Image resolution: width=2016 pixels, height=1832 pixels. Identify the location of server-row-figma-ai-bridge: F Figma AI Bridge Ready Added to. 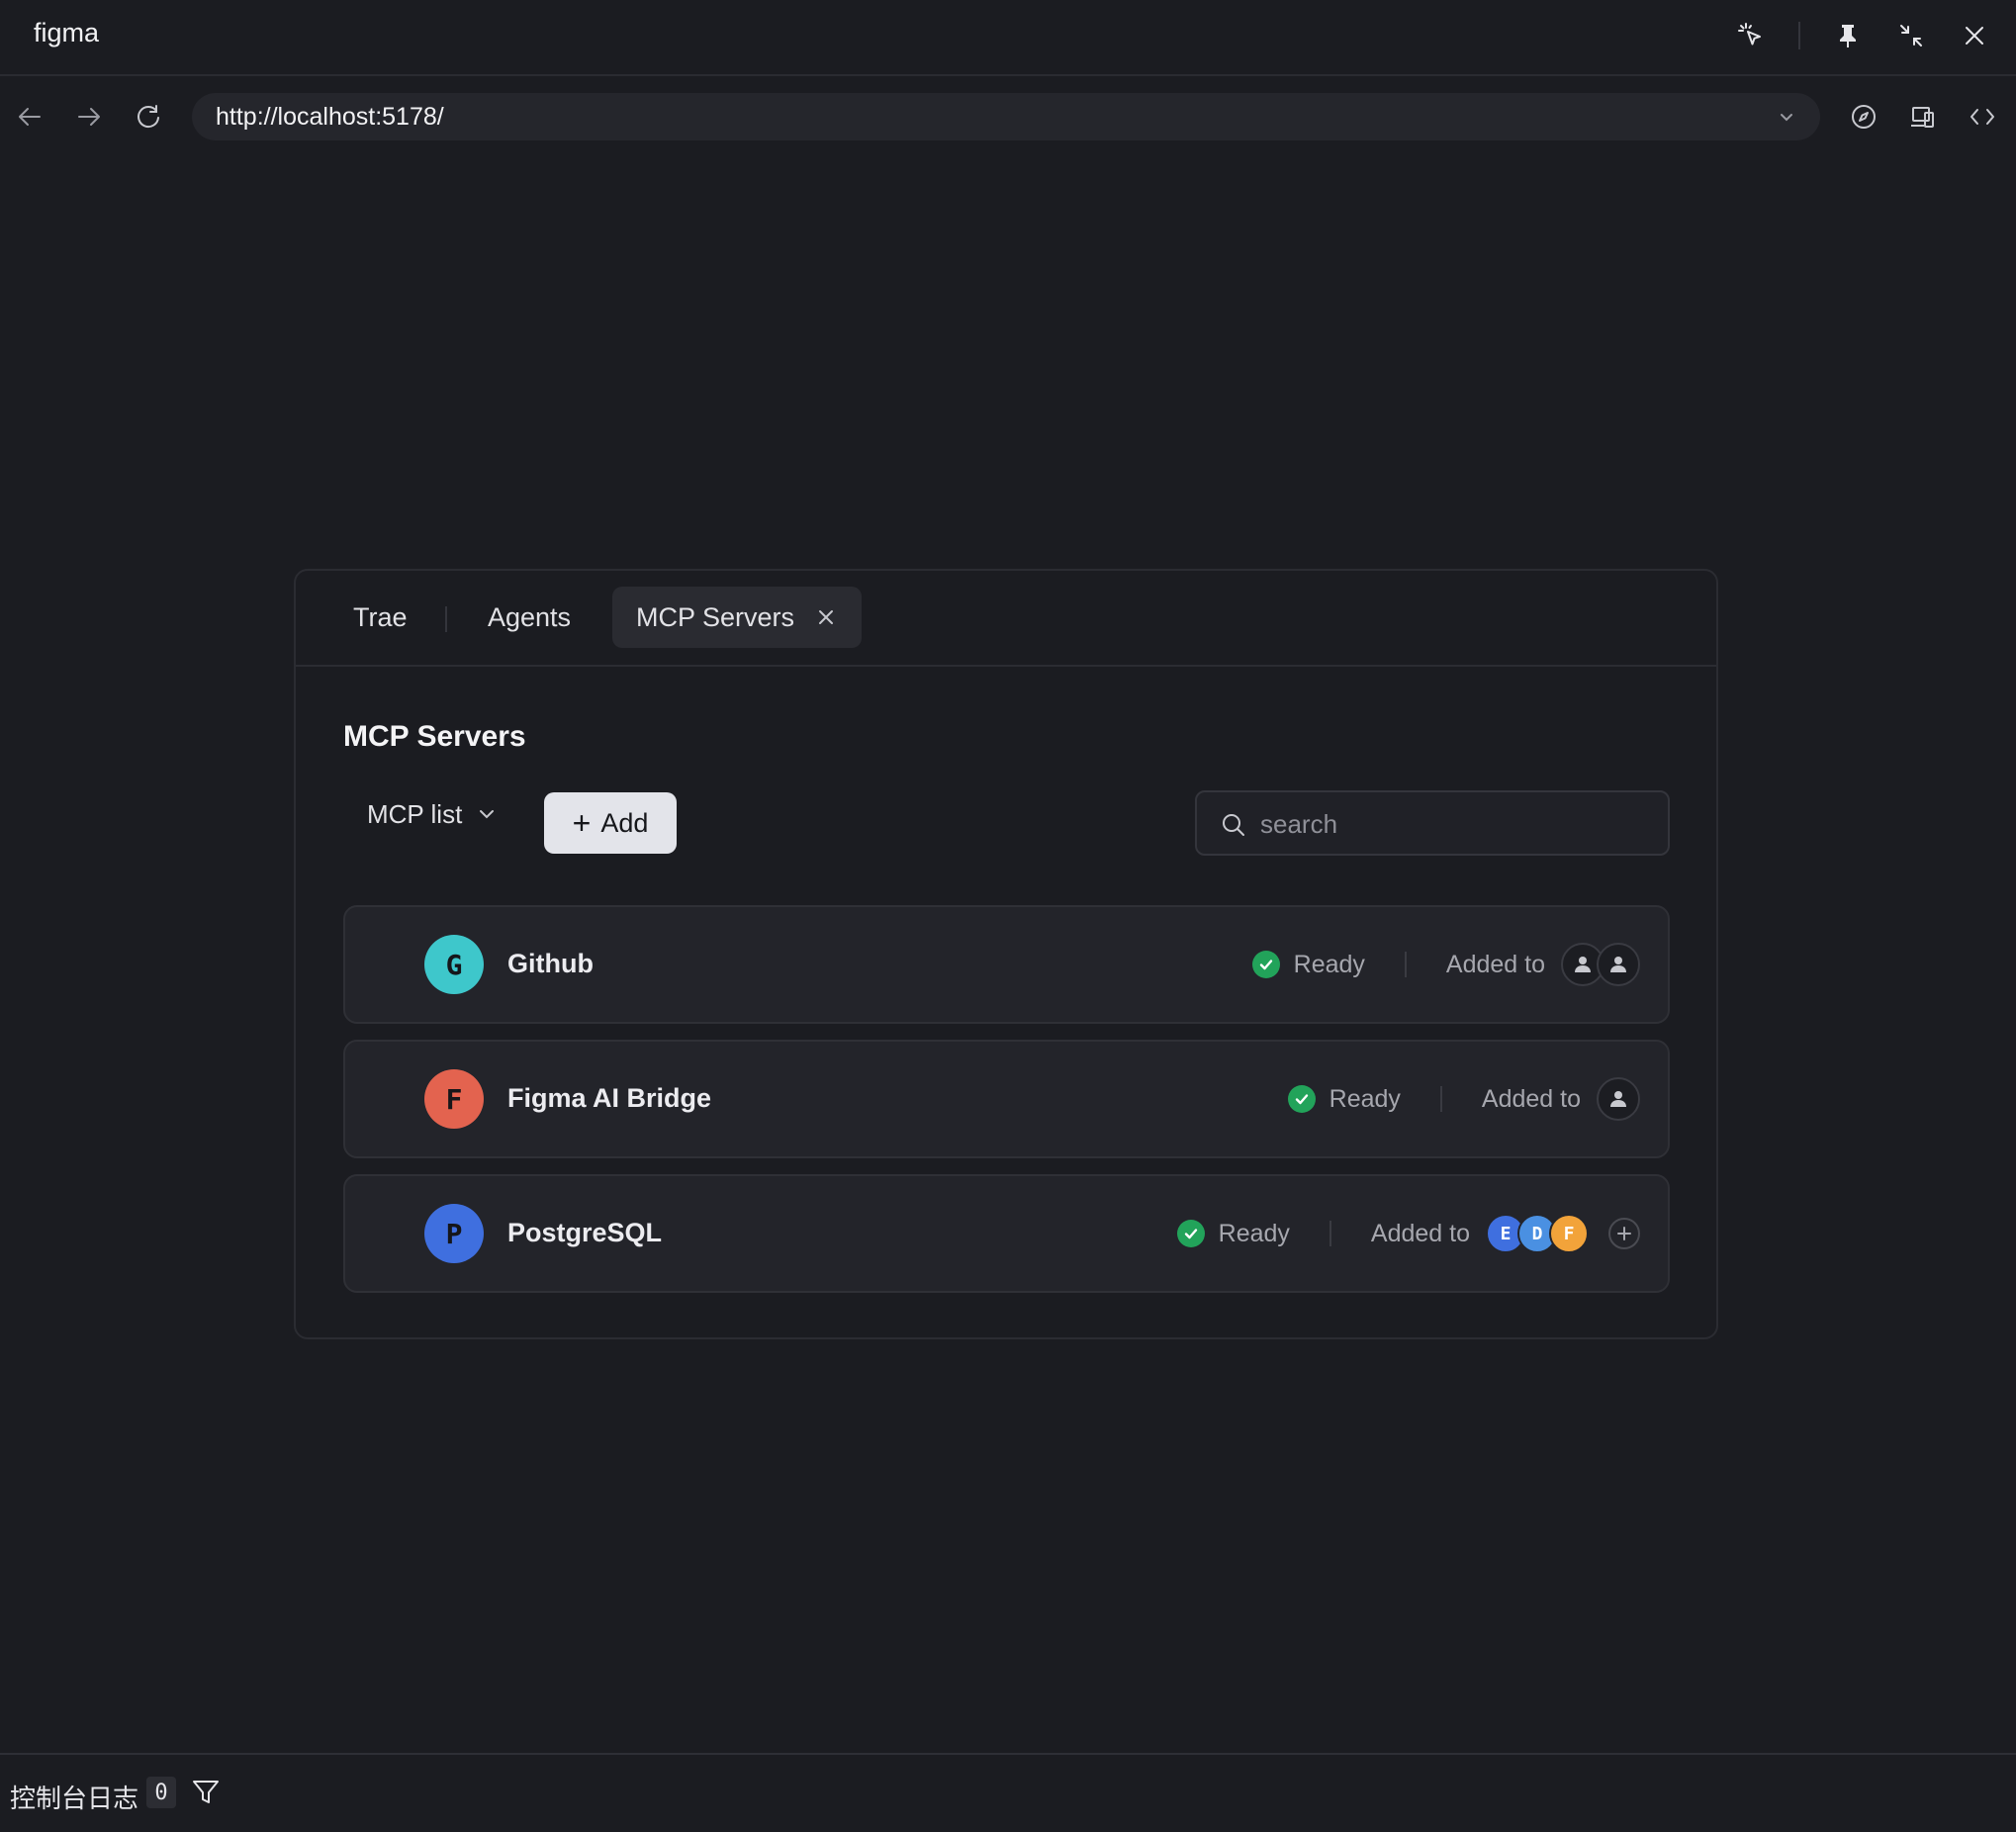
(1006, 1099).